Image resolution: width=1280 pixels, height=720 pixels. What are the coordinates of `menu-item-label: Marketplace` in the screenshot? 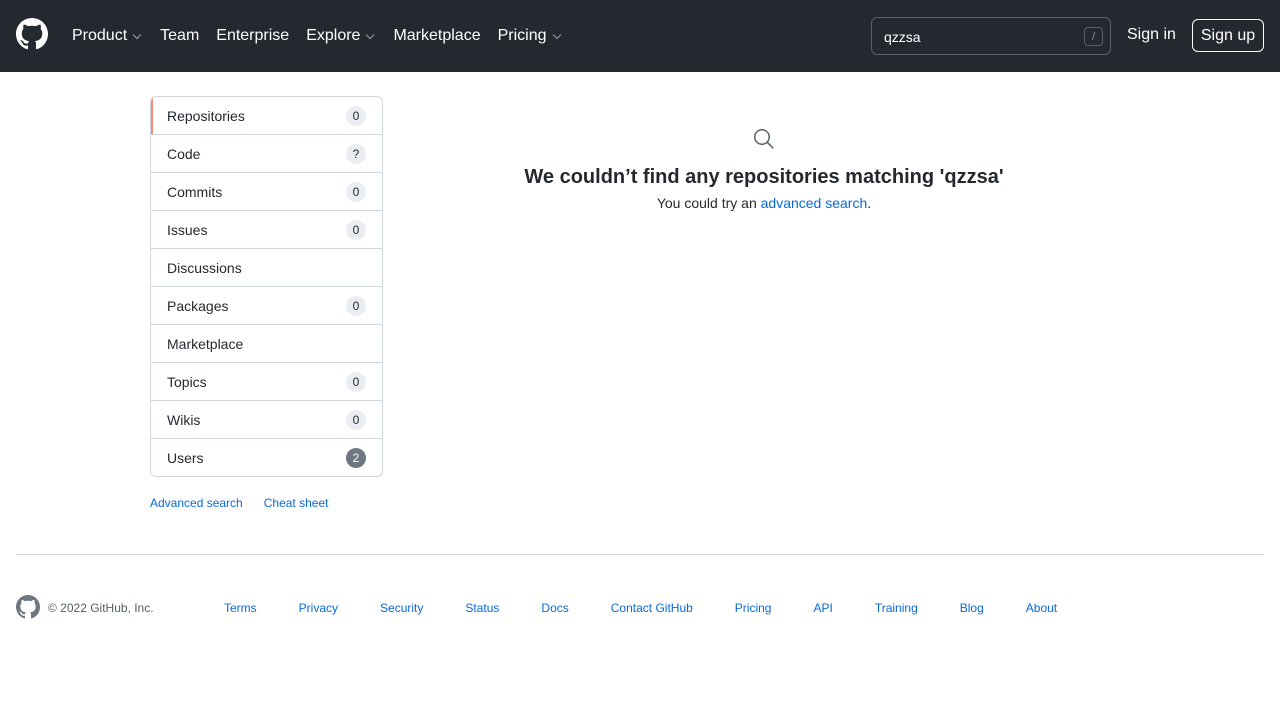 It's located at (205, 343).